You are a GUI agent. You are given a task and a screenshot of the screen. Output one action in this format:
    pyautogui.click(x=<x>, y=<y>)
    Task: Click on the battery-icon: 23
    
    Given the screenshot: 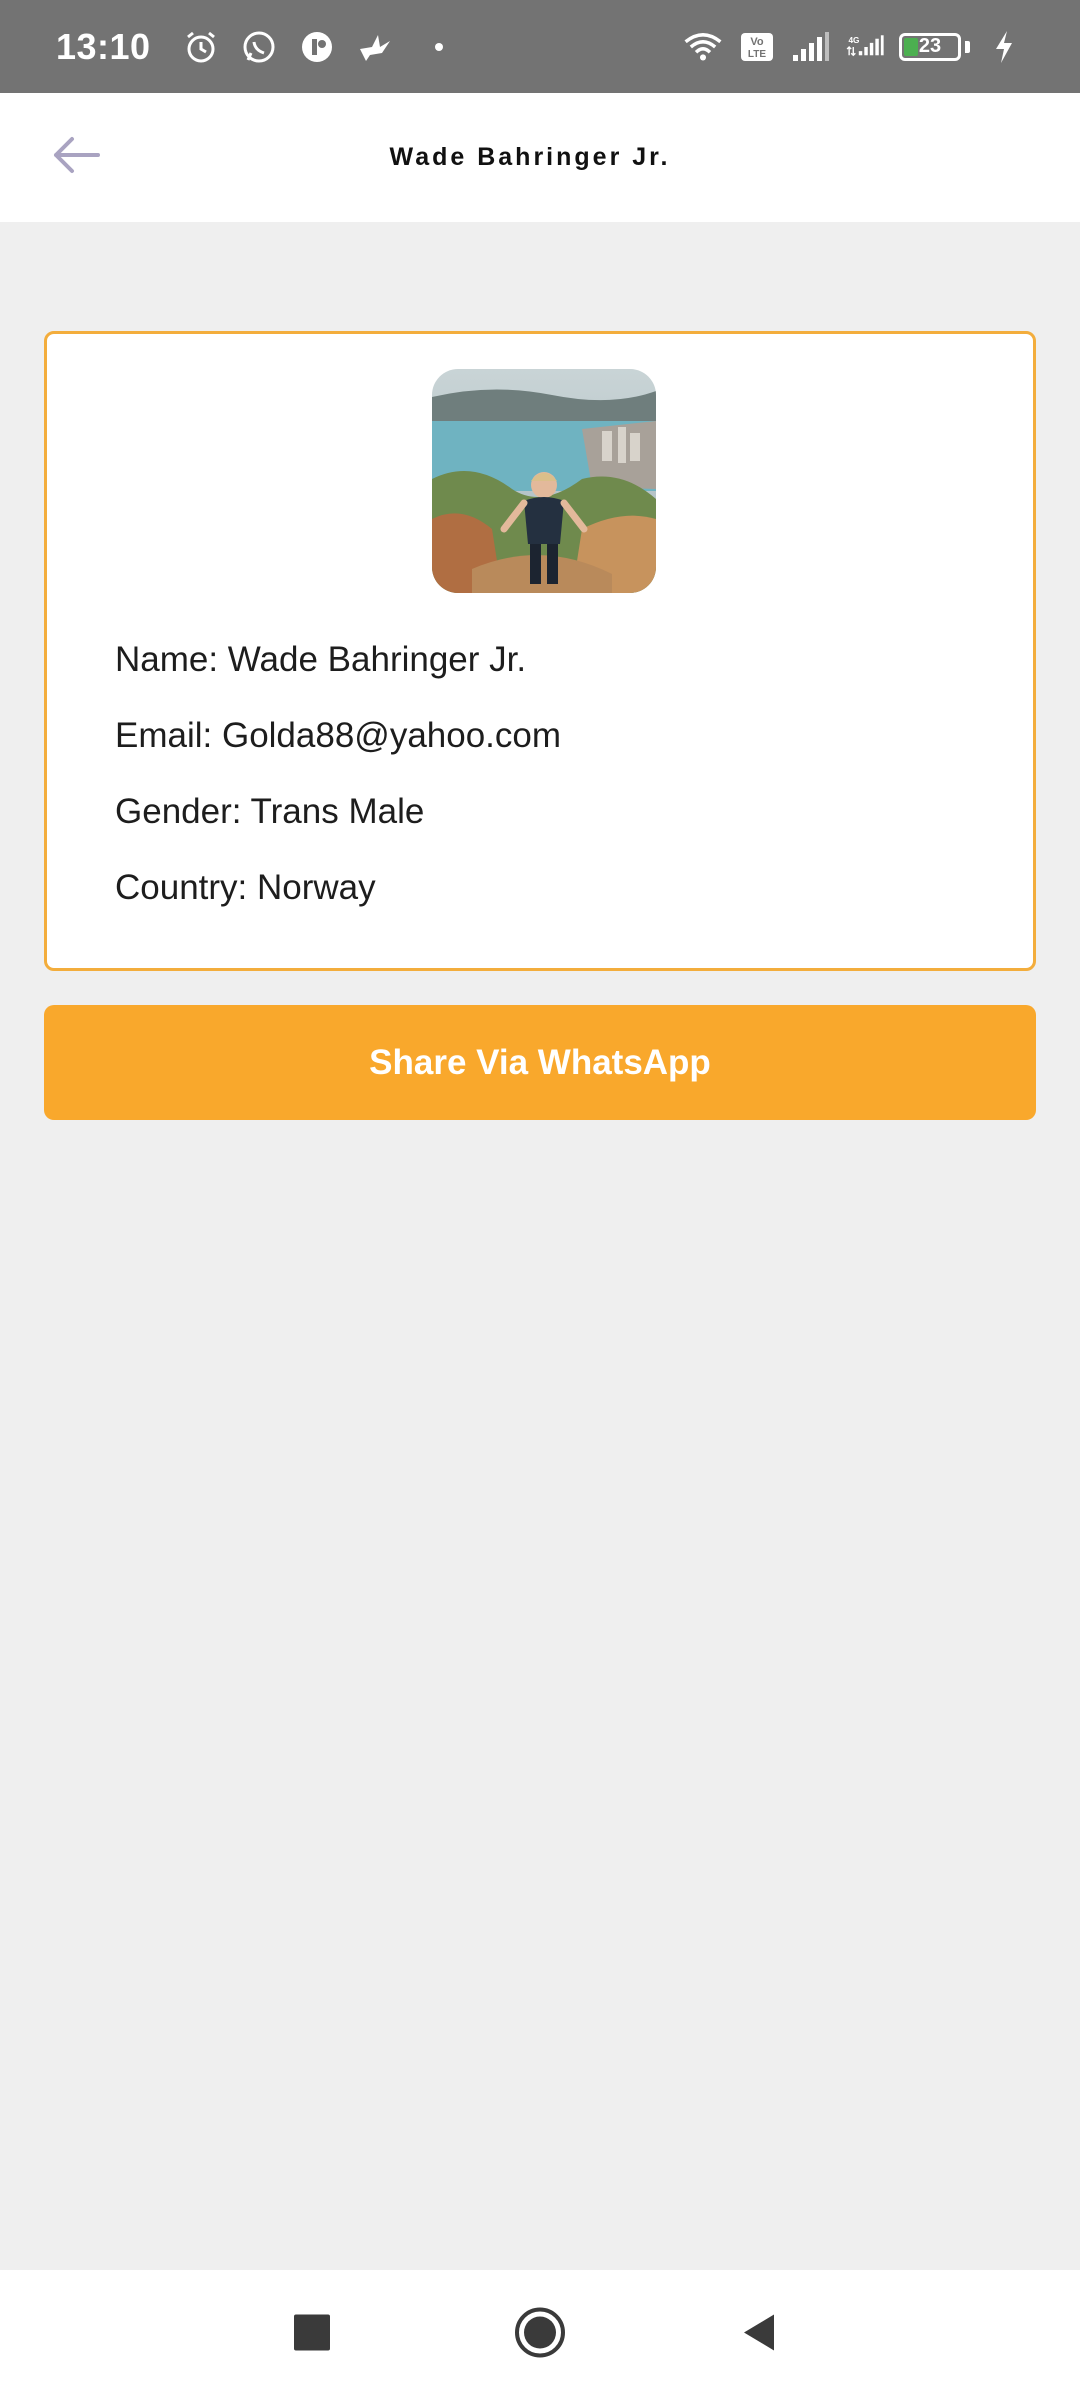 What is the action you would take?
    pyautogui.click(x=930, y=46)
    